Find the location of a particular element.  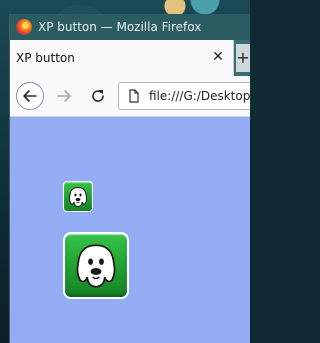

navigation-toolbar: file:///G:/Desktop is located at coordinates (130, 96).